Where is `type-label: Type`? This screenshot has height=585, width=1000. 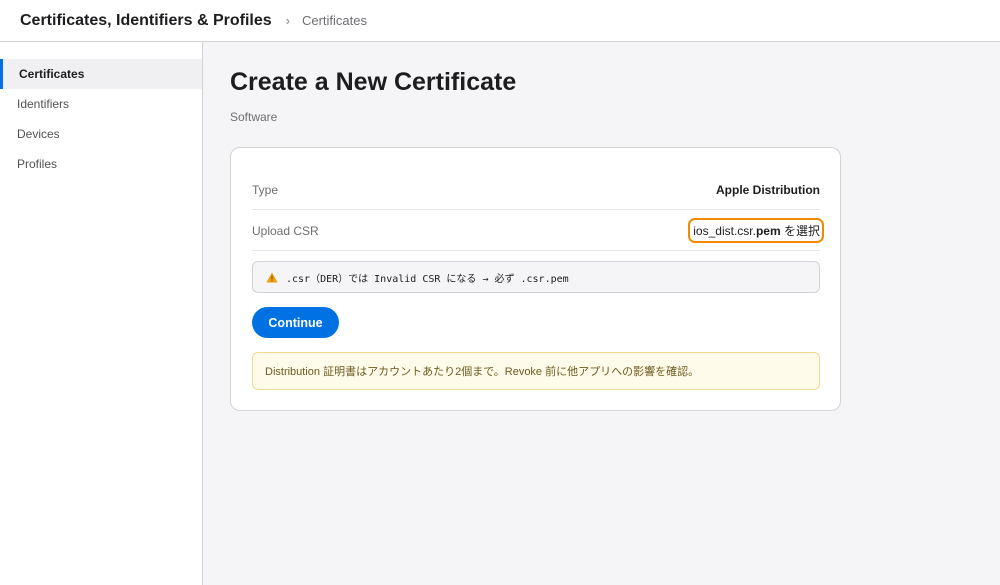
type-label: Type is located at coordinates (265, 189).